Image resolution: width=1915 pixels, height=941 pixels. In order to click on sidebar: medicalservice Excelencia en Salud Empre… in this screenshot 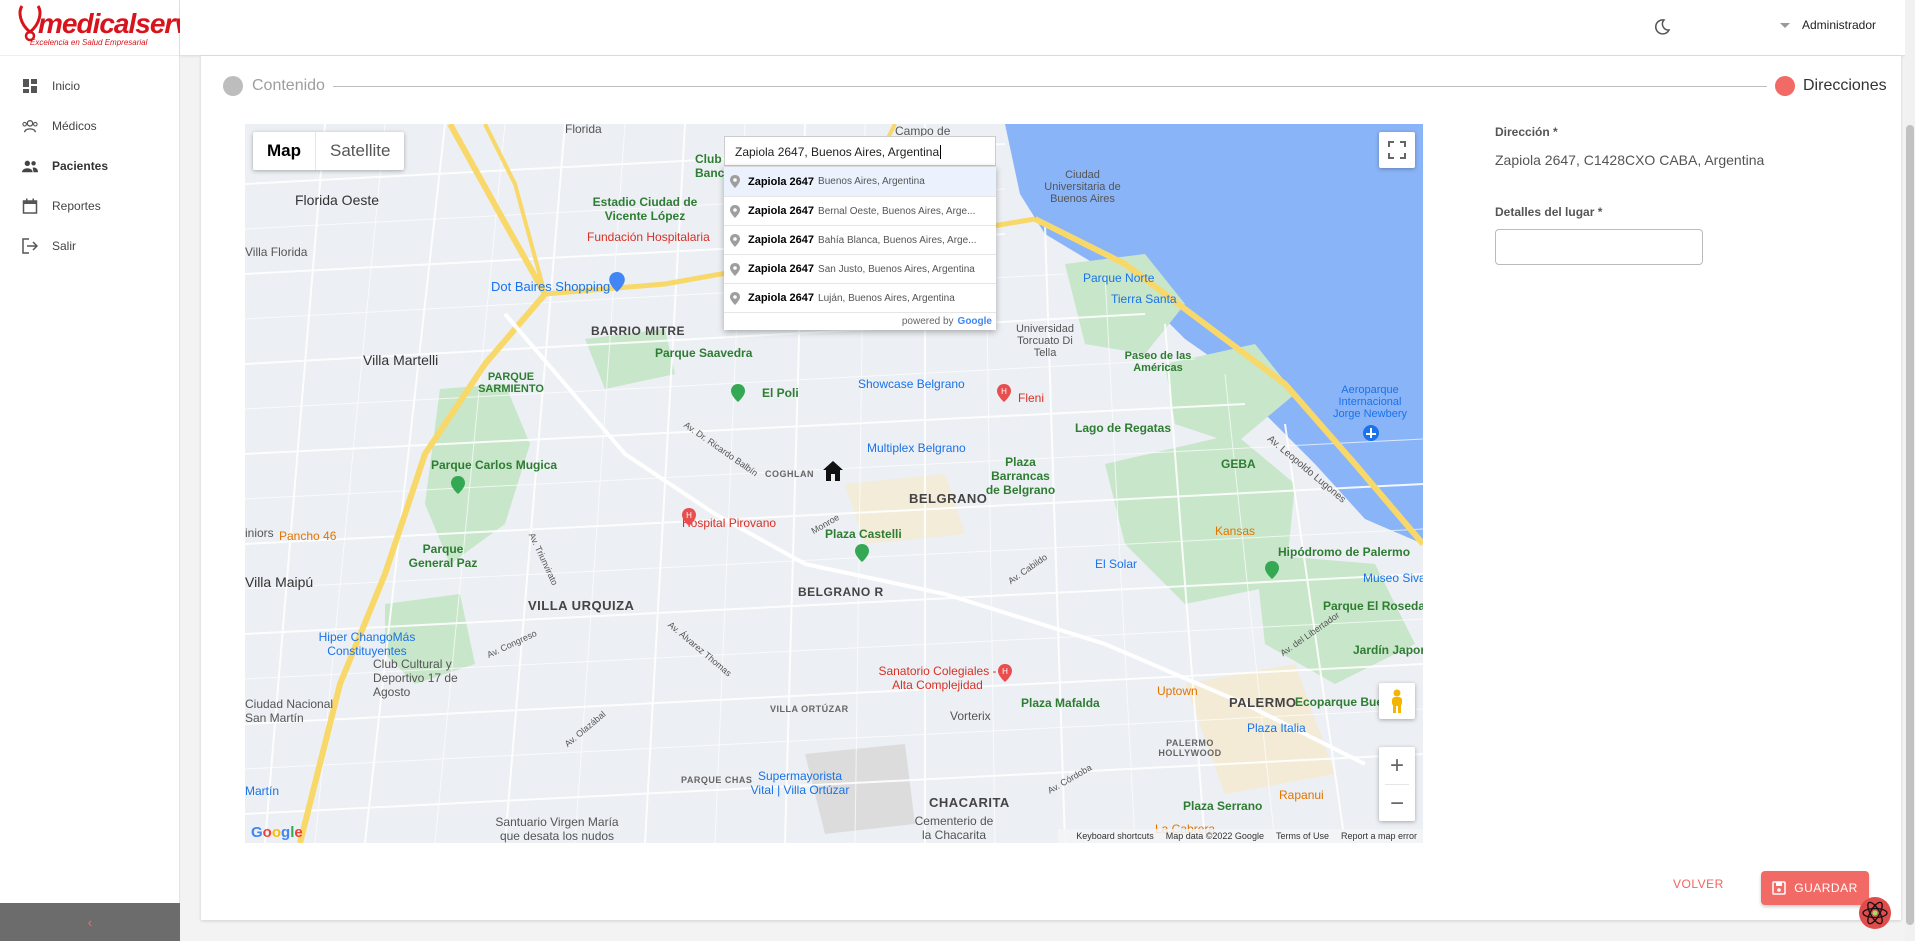, I will do `click(113, 470)`.